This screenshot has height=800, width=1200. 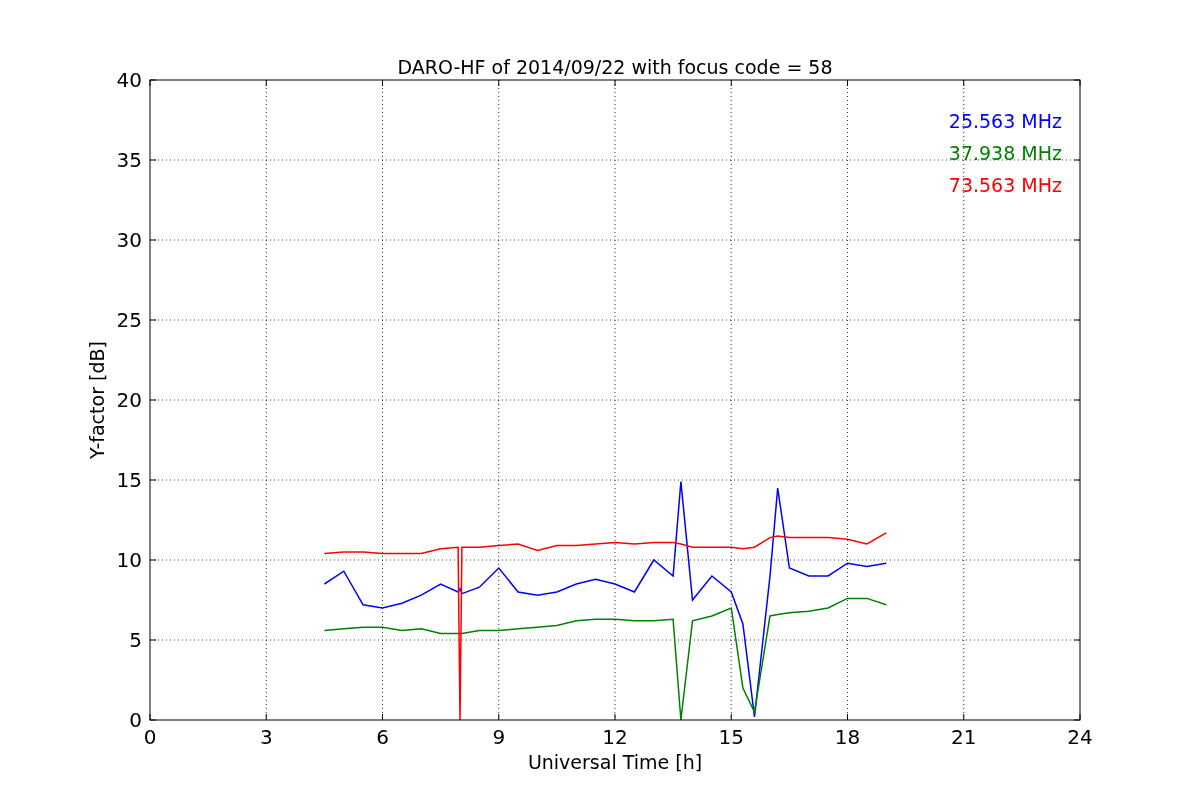 What do you see at coordinates (150, 737) in the screenshot?
I see `x-tick-label: 0` at bounding box center [150, 737].